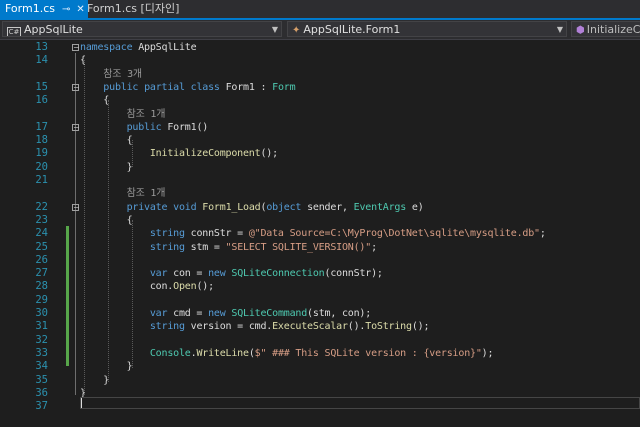 This screenshot has height=427, width=640. I want to click on code-line: 29, so click(320, 300).